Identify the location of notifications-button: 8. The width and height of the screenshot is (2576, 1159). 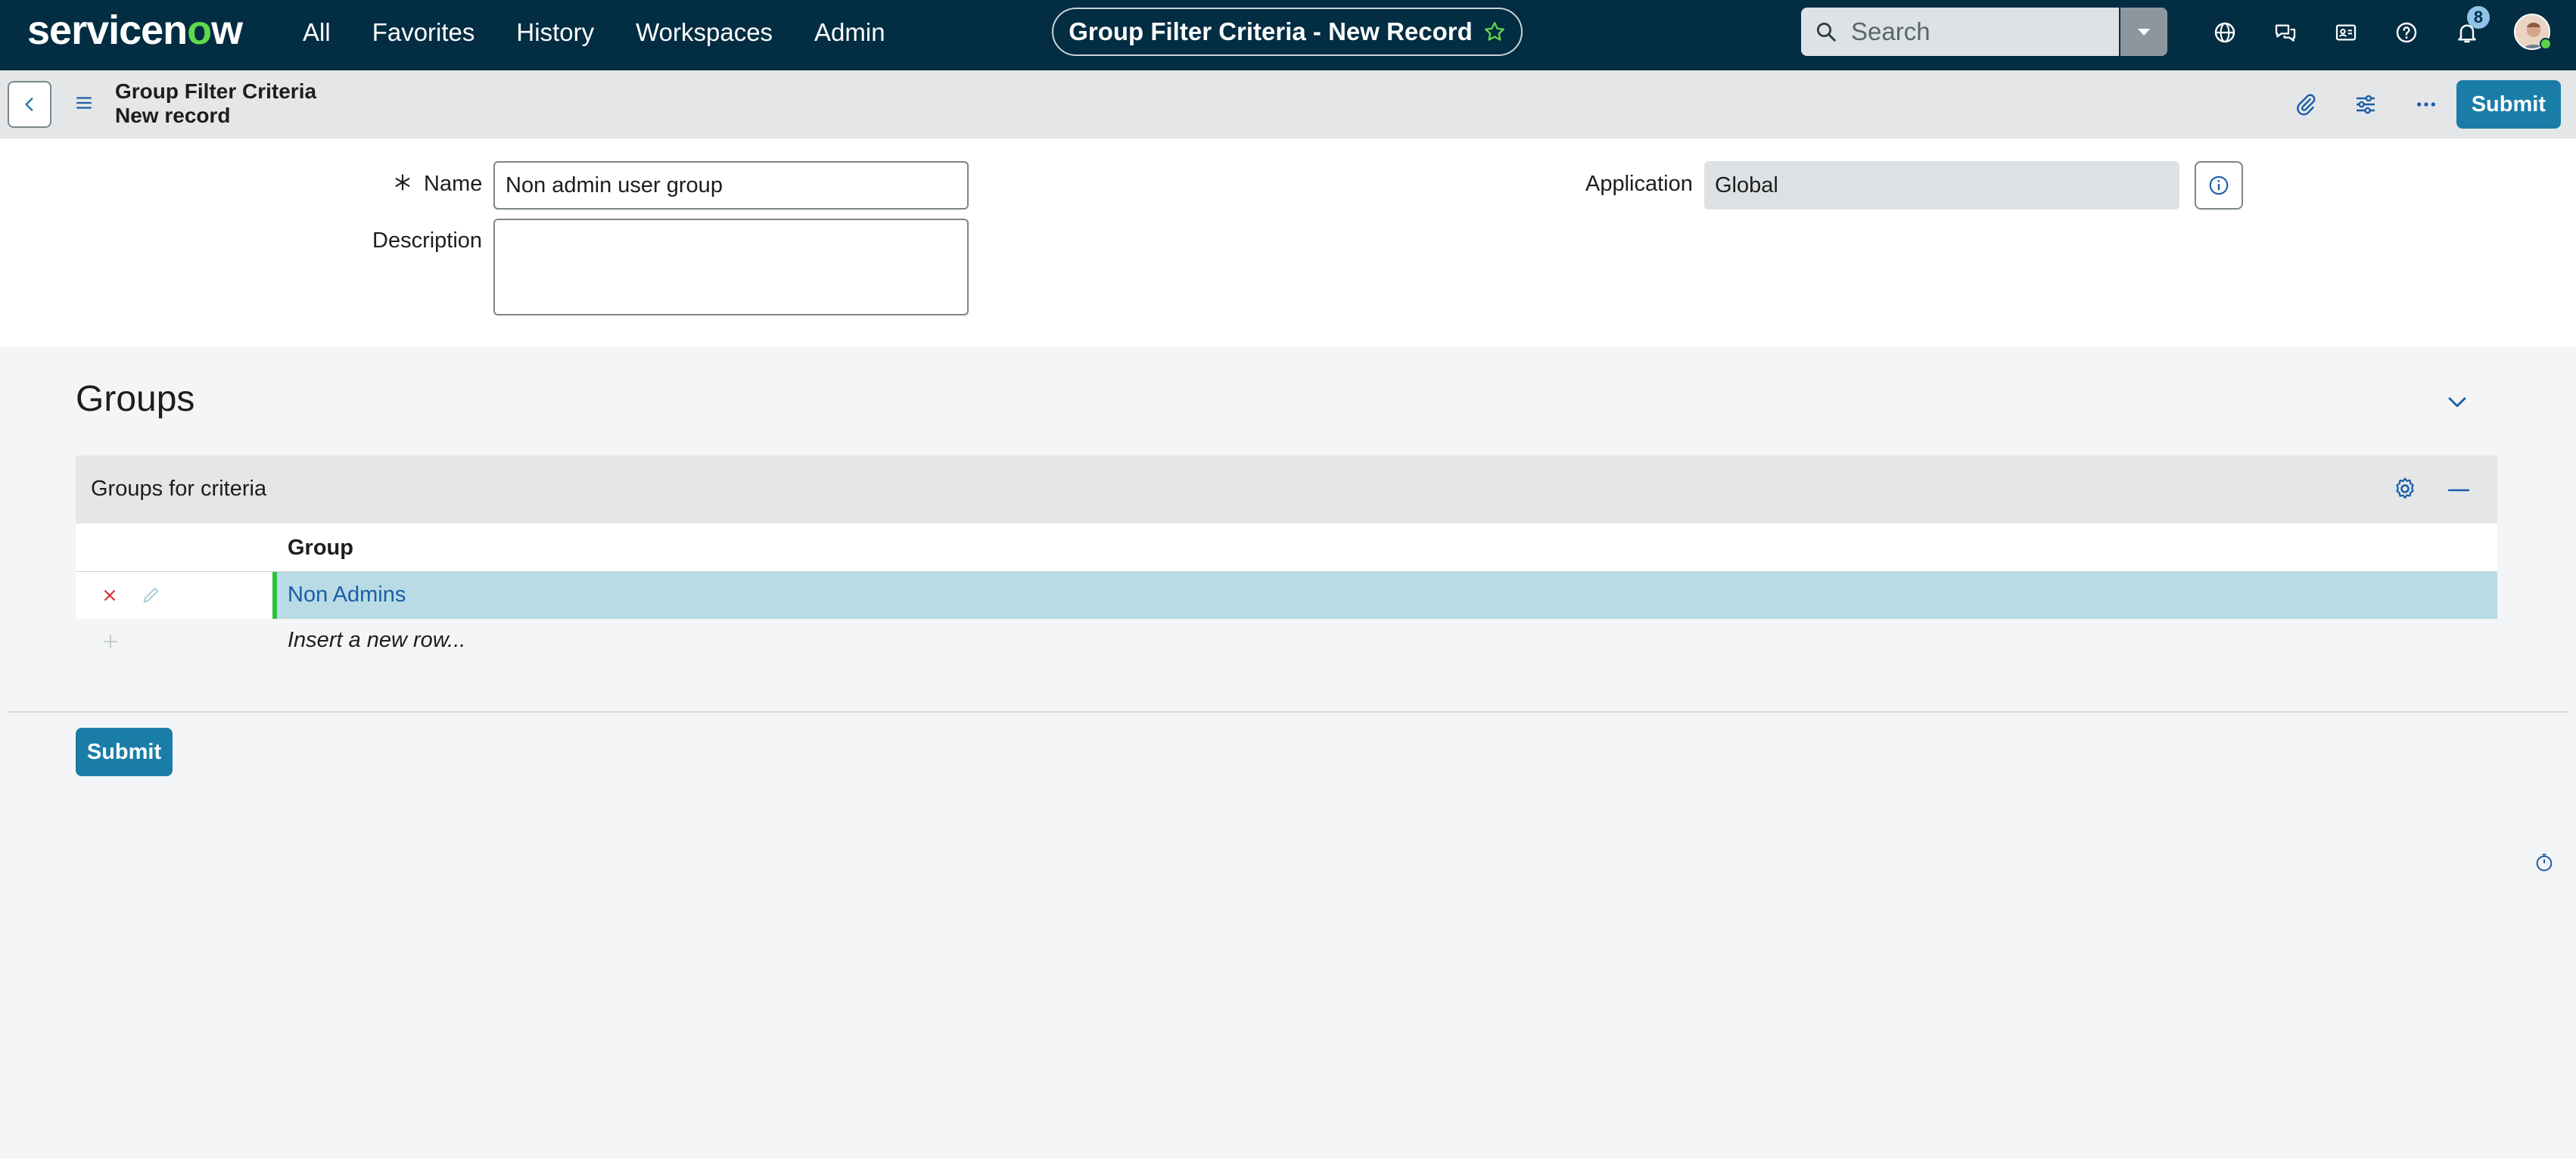
(2467, 32).